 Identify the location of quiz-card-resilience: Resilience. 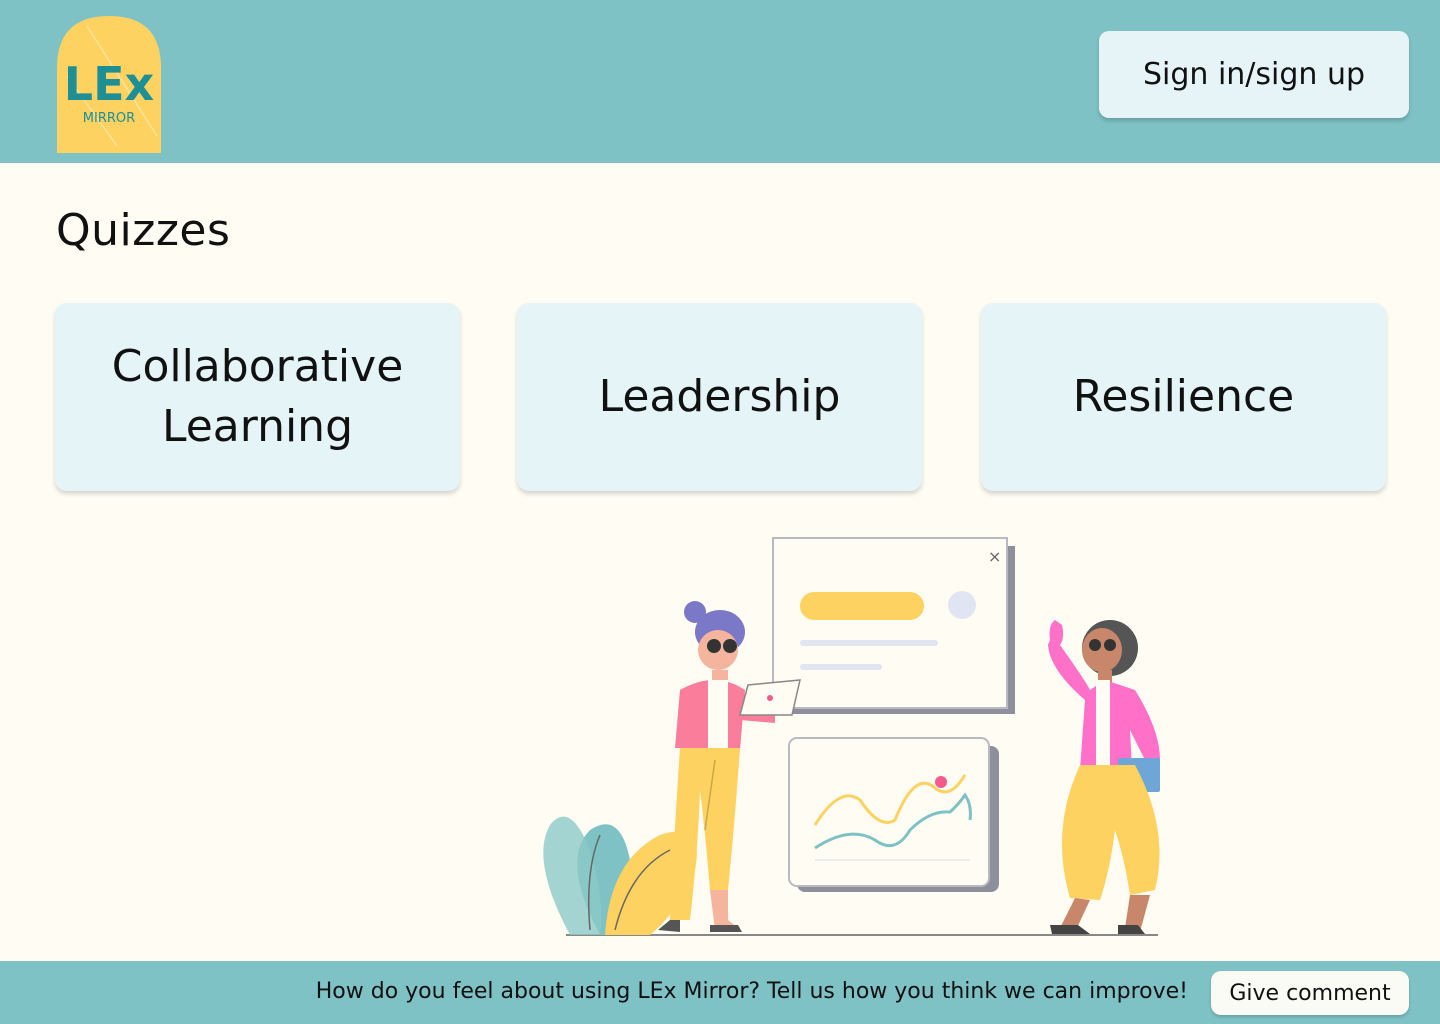
(1183, 397).